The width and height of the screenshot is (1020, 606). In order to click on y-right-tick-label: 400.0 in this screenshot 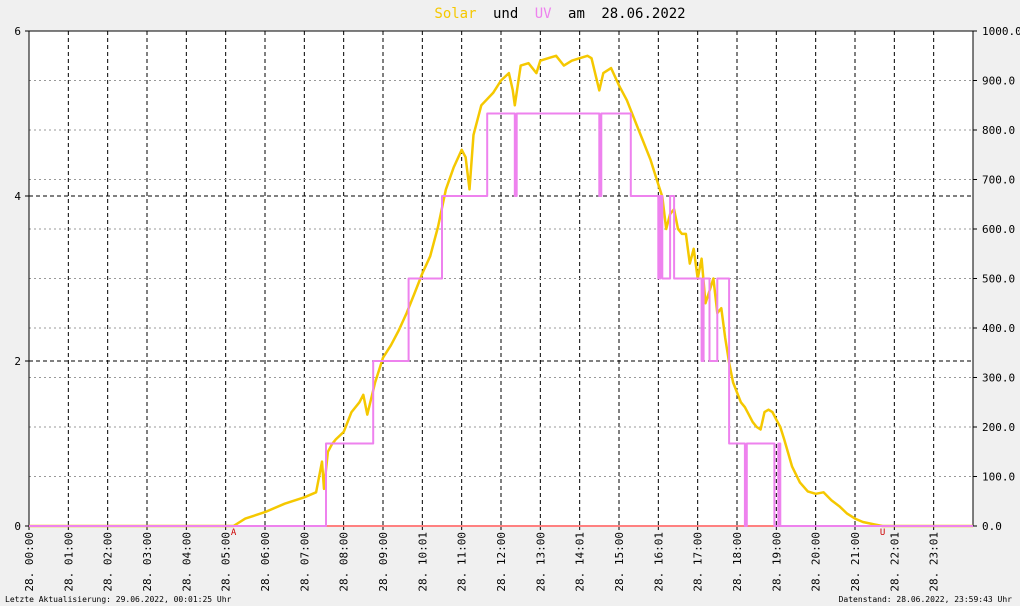, I will do `click(998, 328)`.